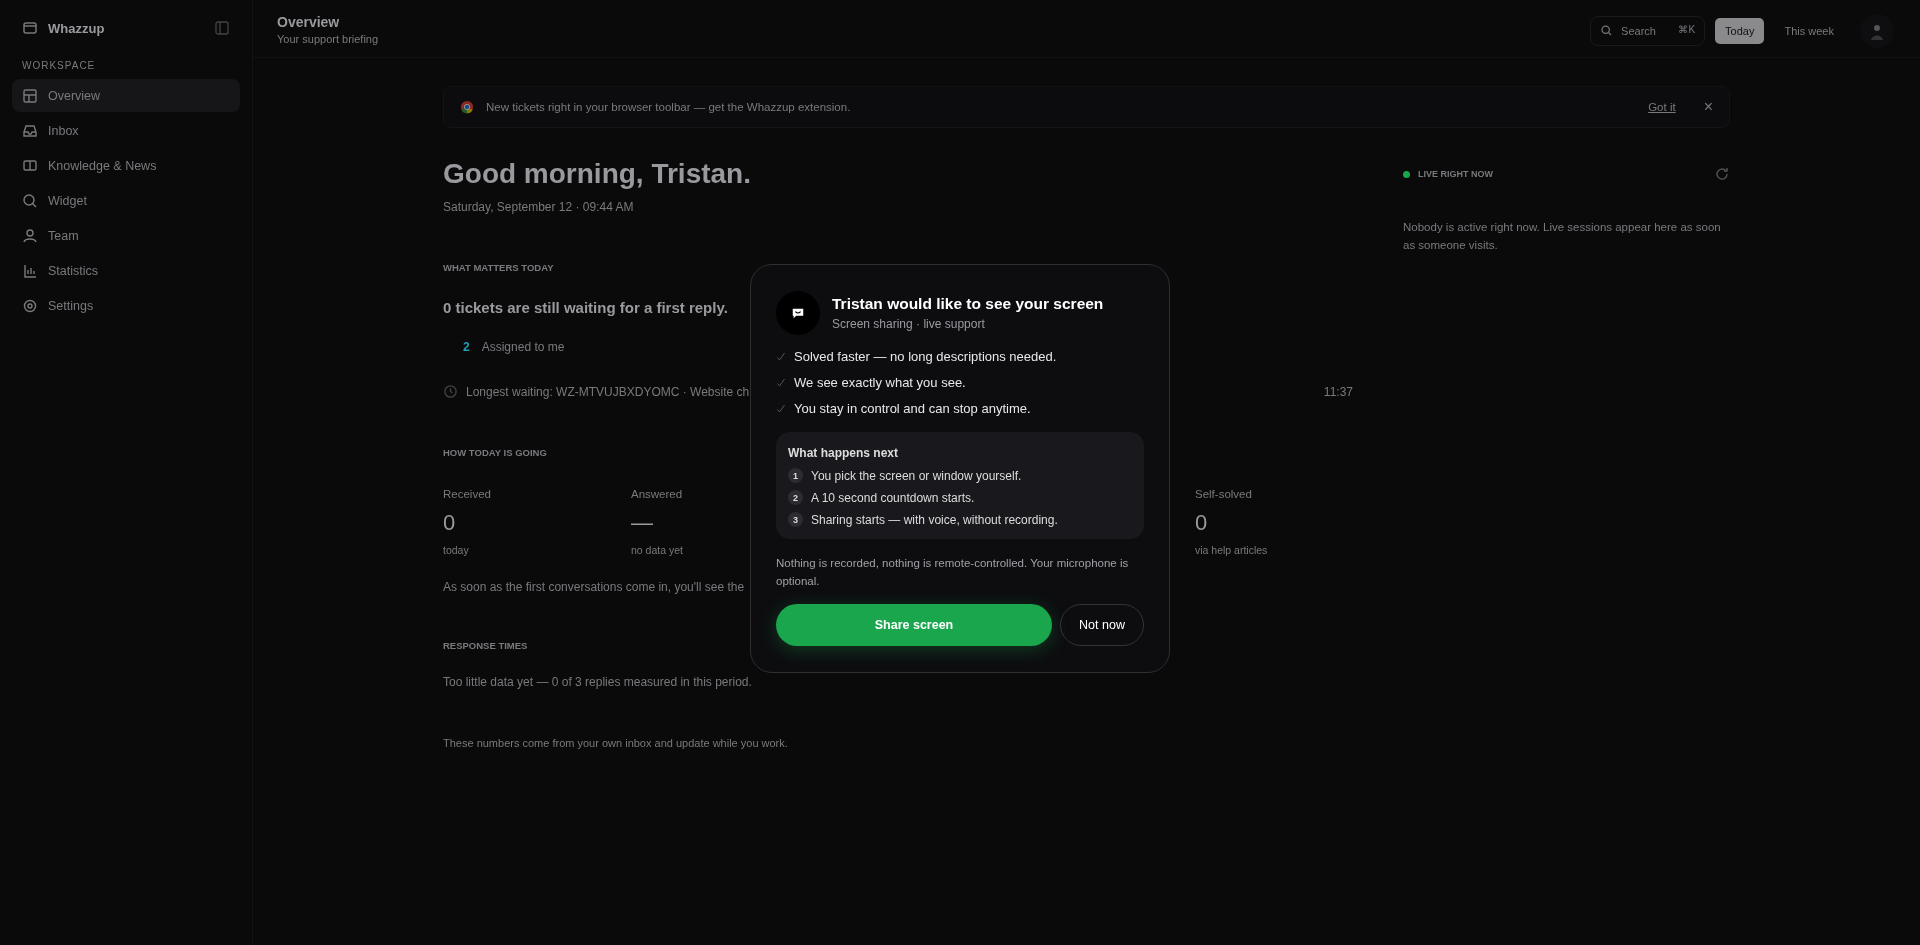  What do you see at coordinates (1740, 31) in the screenshot?
I see `range-tab: Today` at bounding box center [1740, 31].